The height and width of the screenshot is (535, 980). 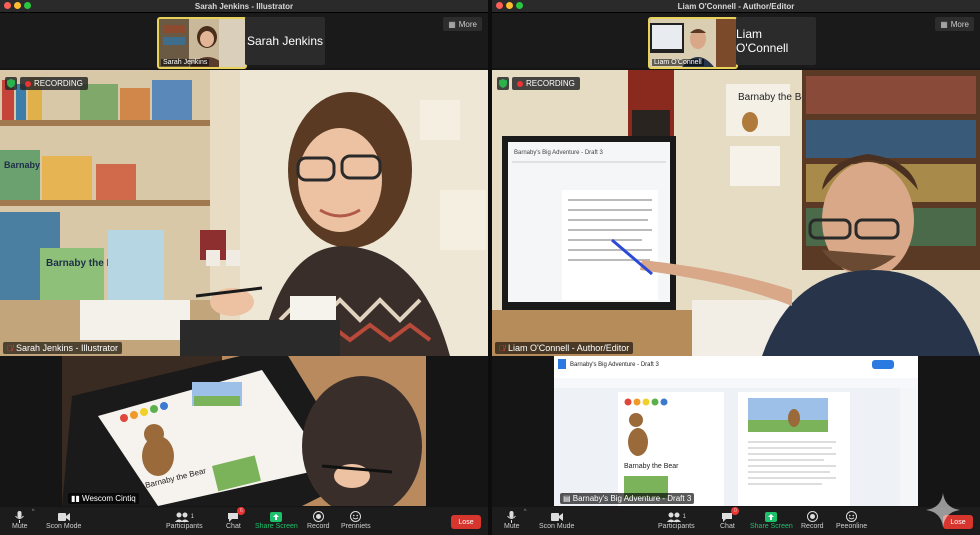 I want to click on self-view-tile: Liam O'Connell, so click(x=693, y=43).